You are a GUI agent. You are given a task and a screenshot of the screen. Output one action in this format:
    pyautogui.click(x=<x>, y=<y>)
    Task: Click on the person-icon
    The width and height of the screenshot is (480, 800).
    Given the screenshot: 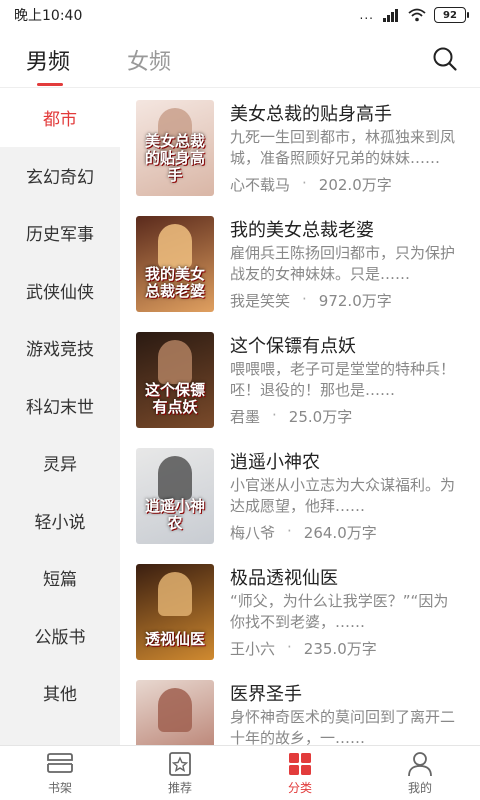 What is the action you would take?
    pyautogui.click(x=420, y=763)
    